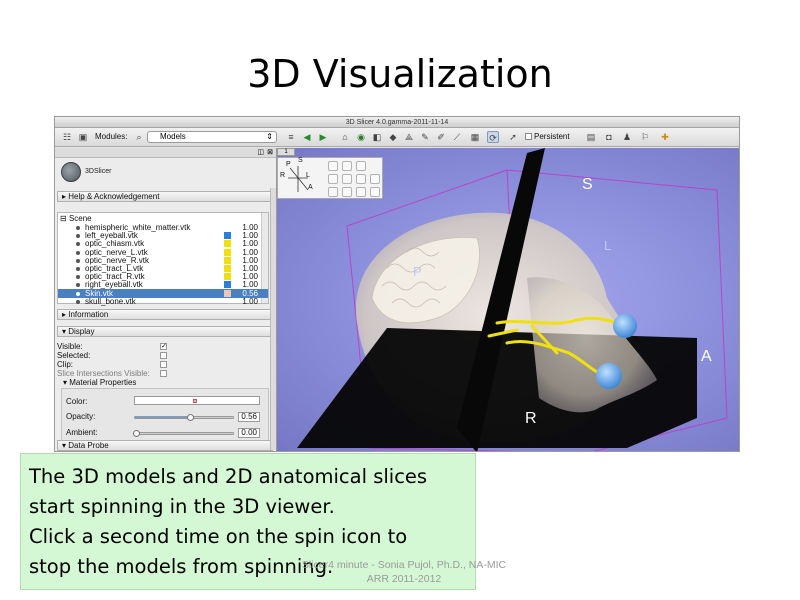 The width and height of the screenshot is (800, 600). I want to click on ambient-slider-handle, so click(136, 433).